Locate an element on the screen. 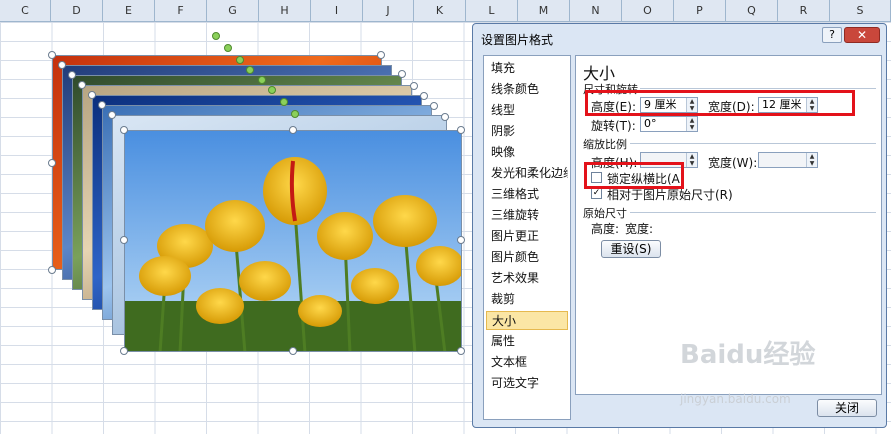  rotation-spinner: 0° ▲ ▼ is located at coordinates (669, 124).